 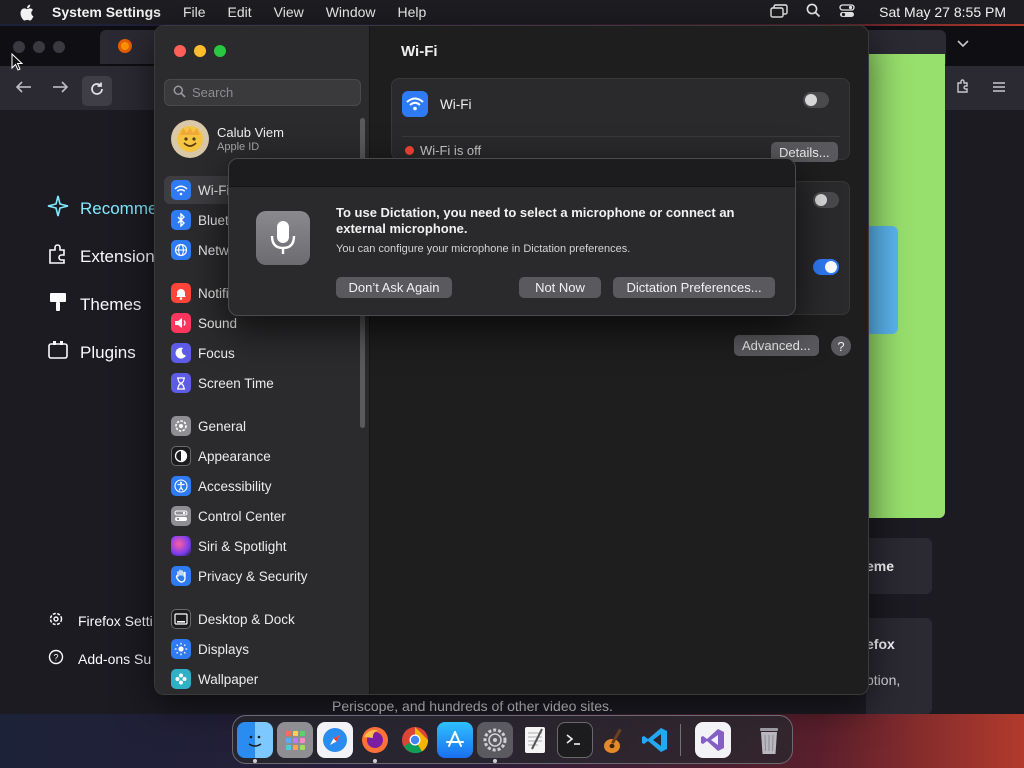 What do you see at coordinates (242, 546) in the screenshot?
I see `sidebar-item-label: Siri & Spotlight` at bounding box center [242, 546].